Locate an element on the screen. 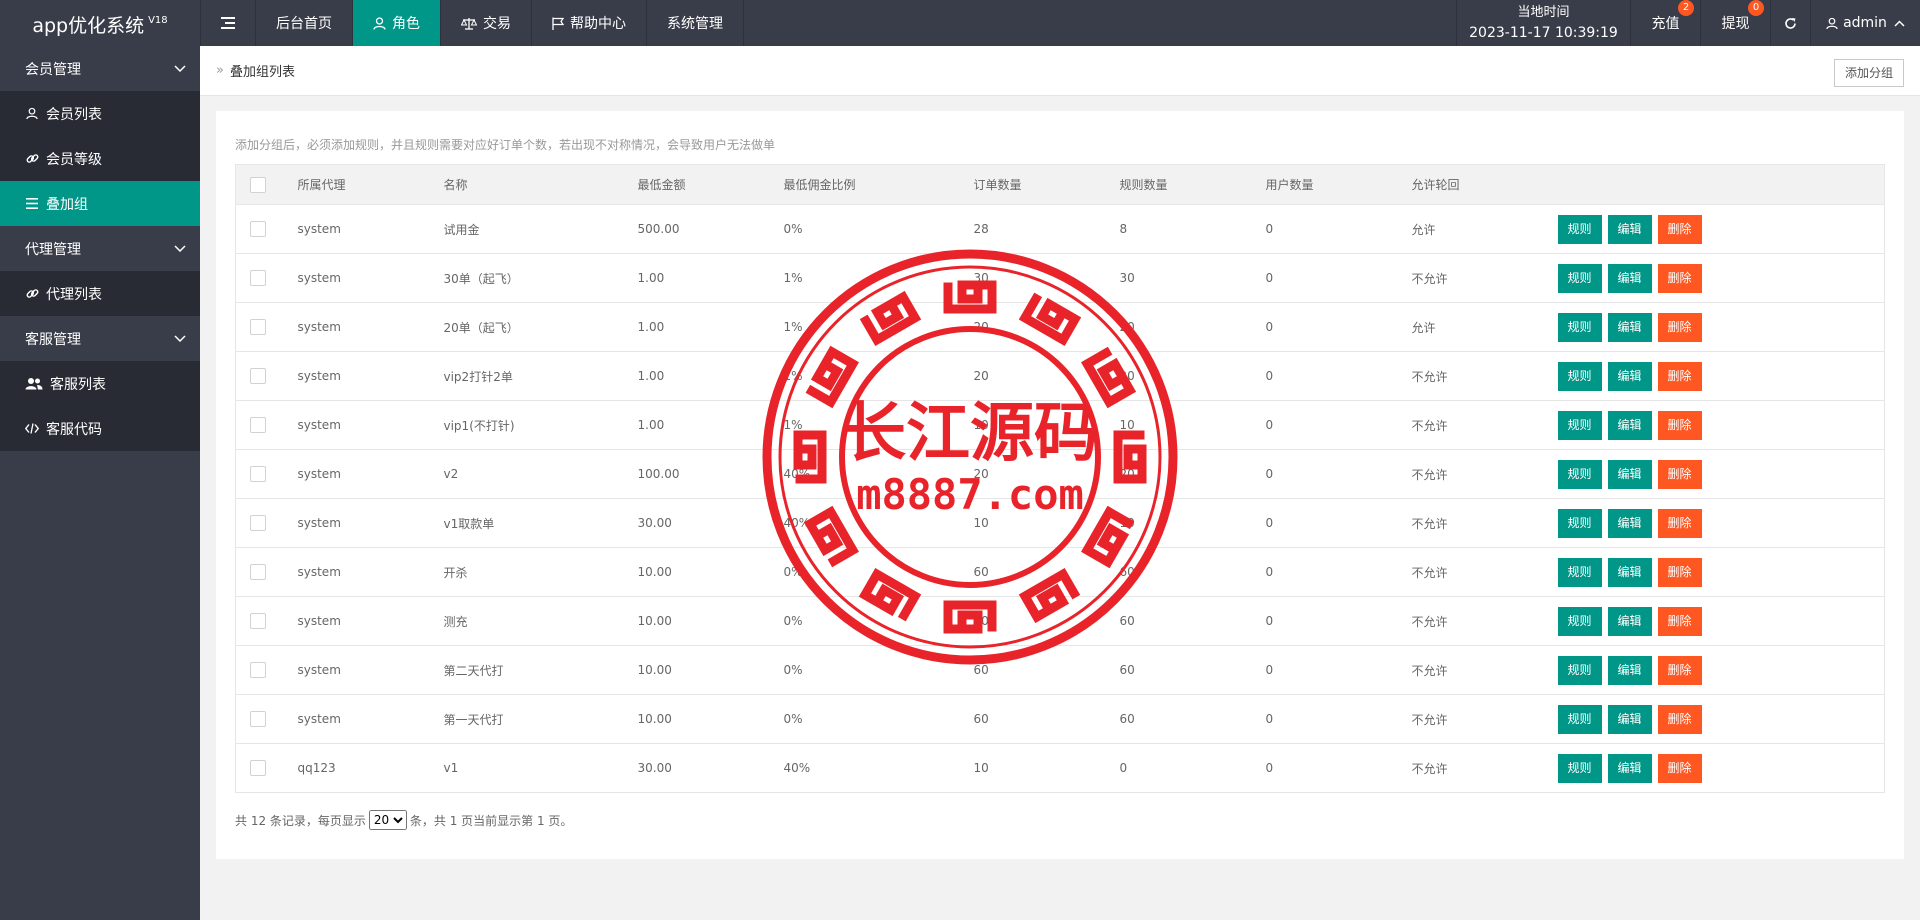 This screenshot has height=920, width=1920. column-header: 允许轮回 is located at coordinates (1484, 184).